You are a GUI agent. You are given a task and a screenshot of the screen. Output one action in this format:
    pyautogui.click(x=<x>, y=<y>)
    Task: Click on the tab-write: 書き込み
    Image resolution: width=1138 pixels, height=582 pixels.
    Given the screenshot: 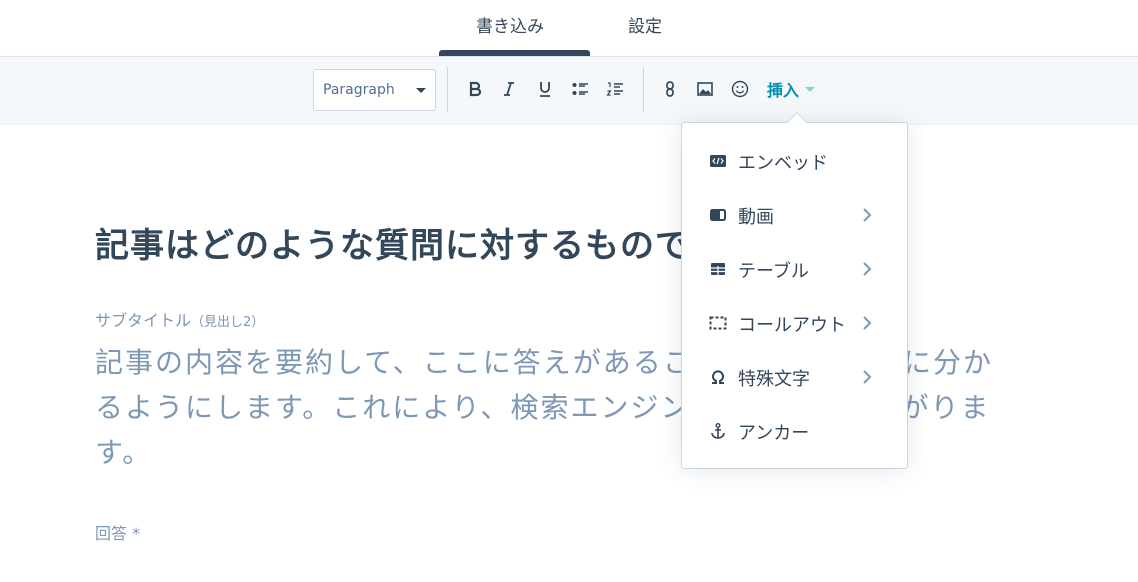 What is the action you would take?
    pyautogui.click(x=510, y=24)
    